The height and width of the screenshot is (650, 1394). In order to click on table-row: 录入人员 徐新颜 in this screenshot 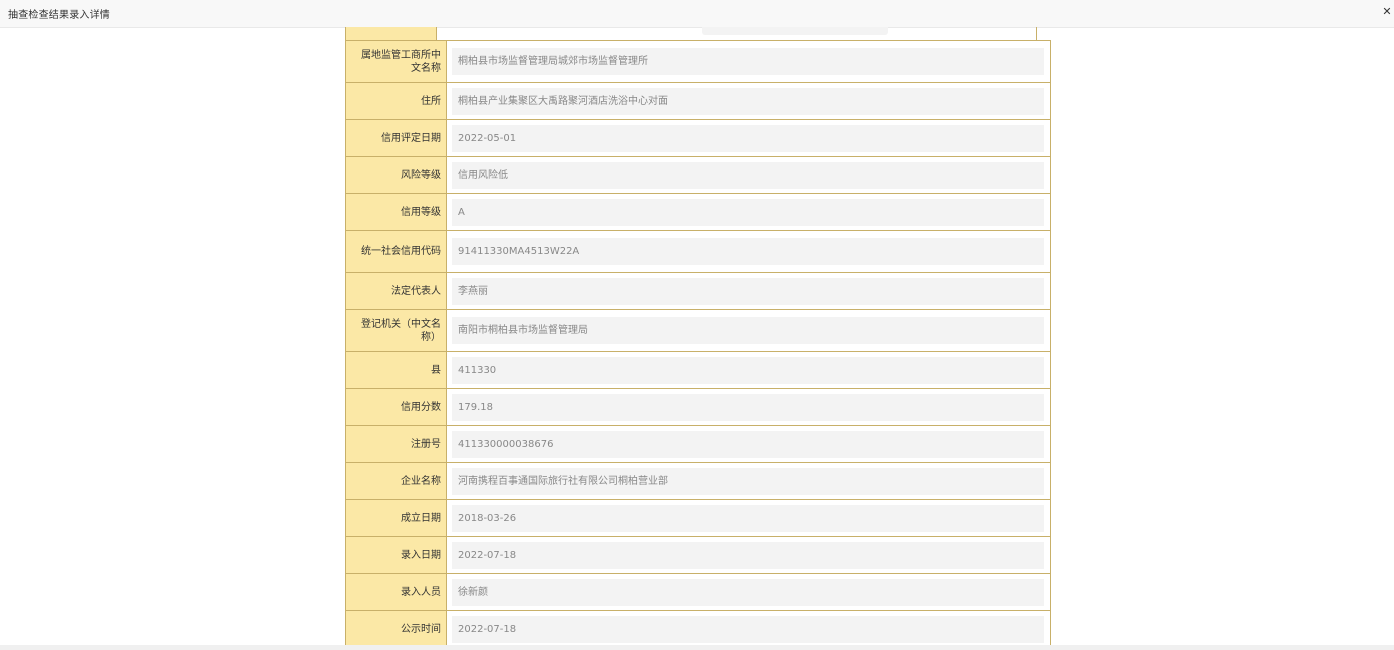, I will do `click(698, 592)`.